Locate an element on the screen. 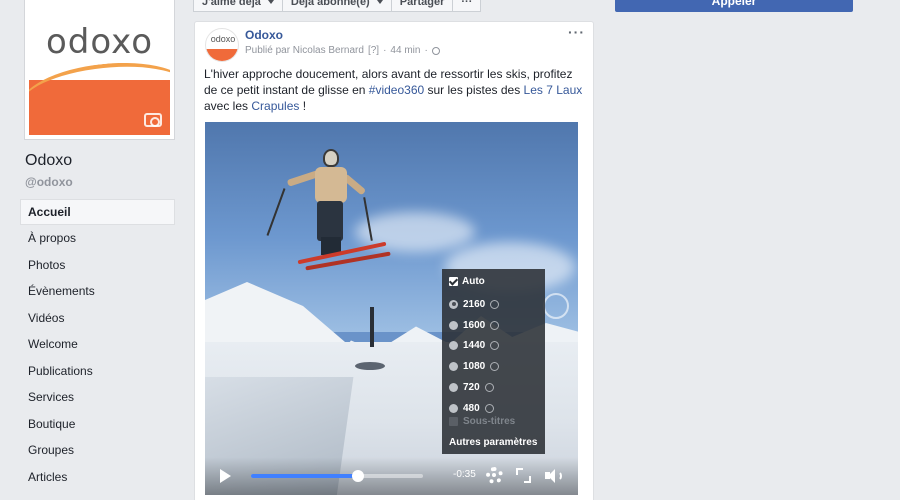  quality-auto-label: Auto is located at coordinates (473, 281).